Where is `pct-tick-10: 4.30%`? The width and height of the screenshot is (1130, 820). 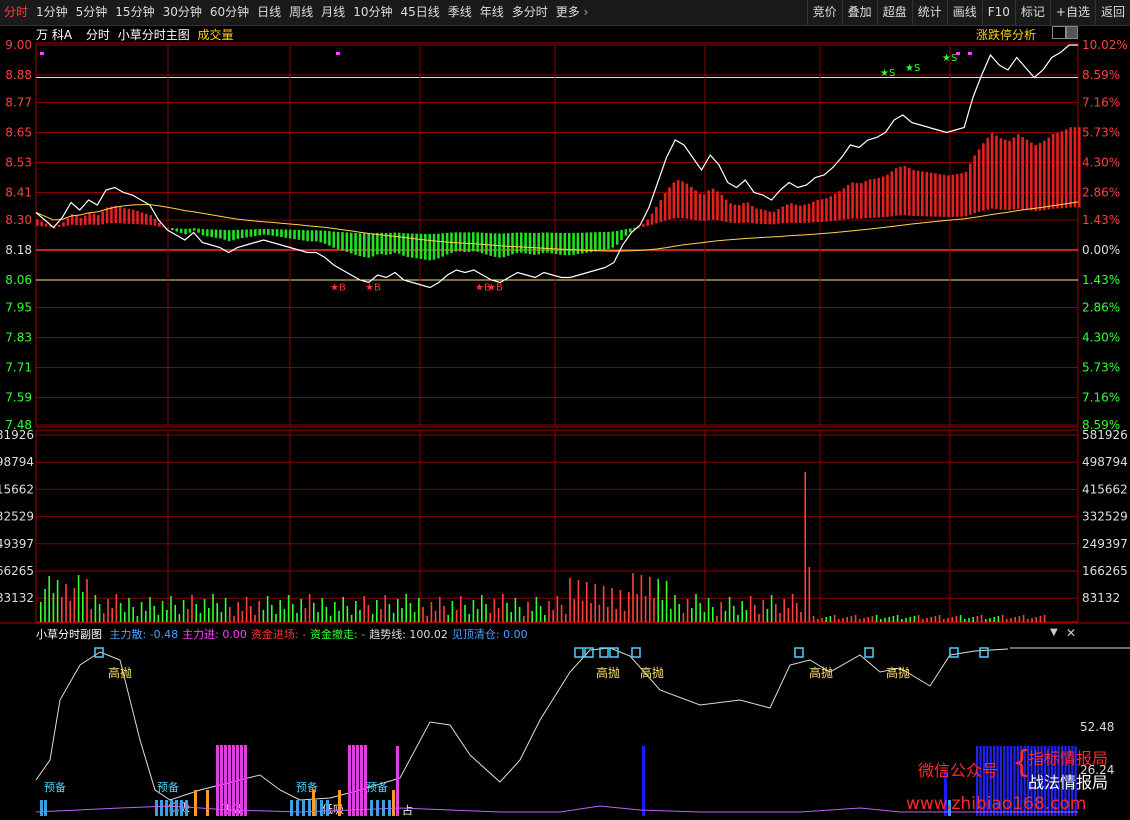
pct-tick-10: 4.30% is located at coordinates (1101, 338).